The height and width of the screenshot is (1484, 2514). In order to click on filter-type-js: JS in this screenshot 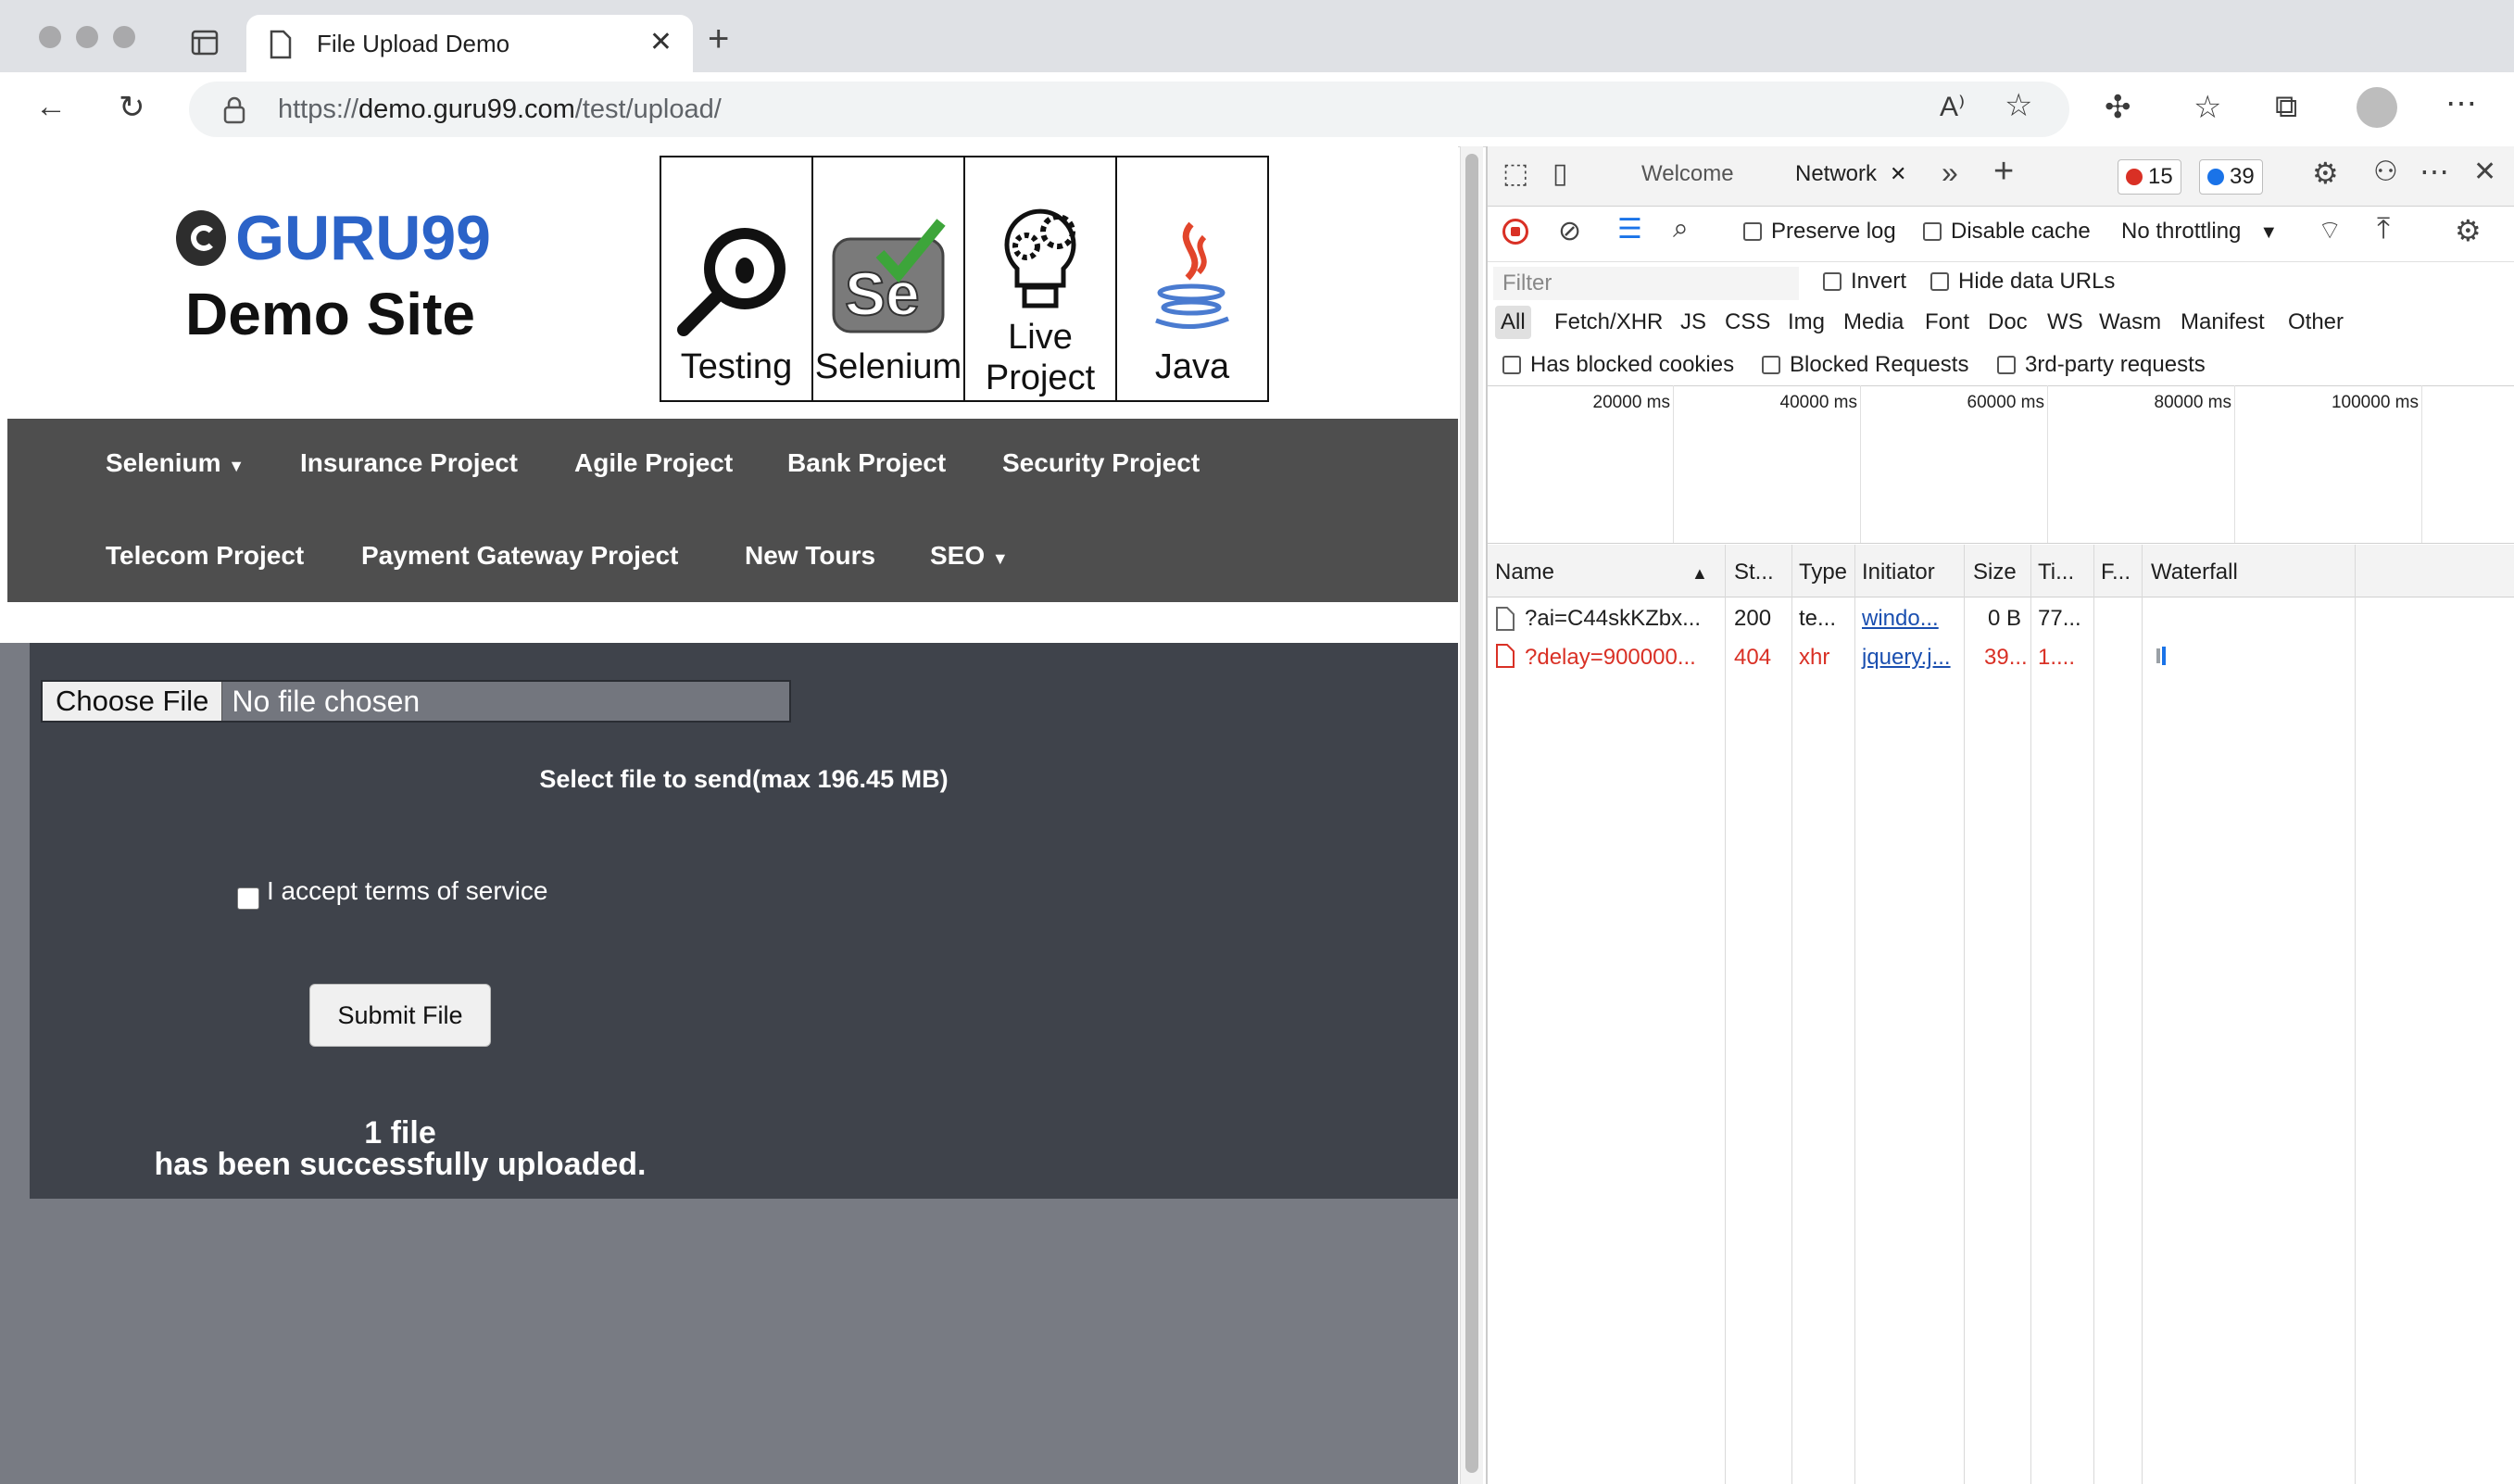, I will do `click(1693, 322)`.